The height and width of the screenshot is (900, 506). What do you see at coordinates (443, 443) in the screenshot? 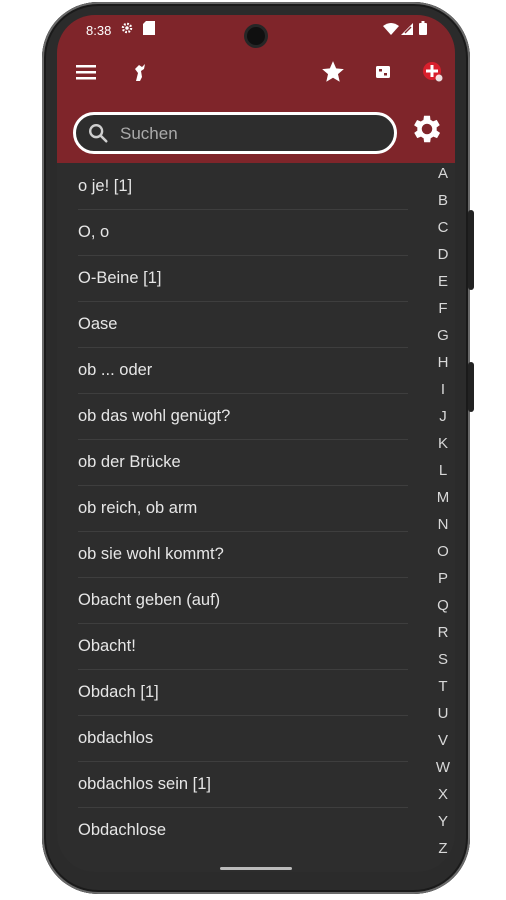
I see `alphabet-index-letter: K` at bounding box center [443, 443].